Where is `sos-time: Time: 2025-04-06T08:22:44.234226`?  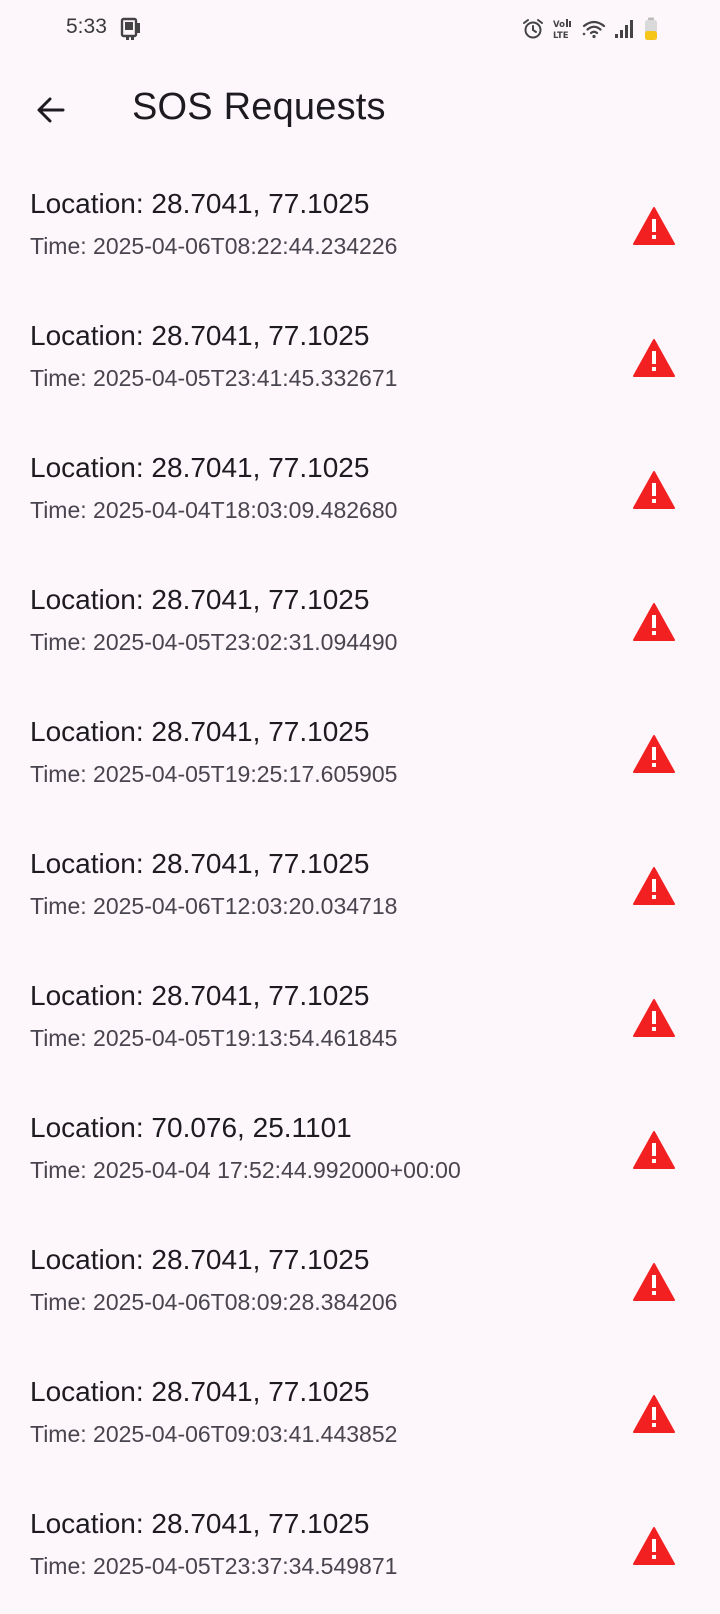
sos-time: Time: 2025-04-06T08:22:44.234226 is located at coordinates (214, 246).